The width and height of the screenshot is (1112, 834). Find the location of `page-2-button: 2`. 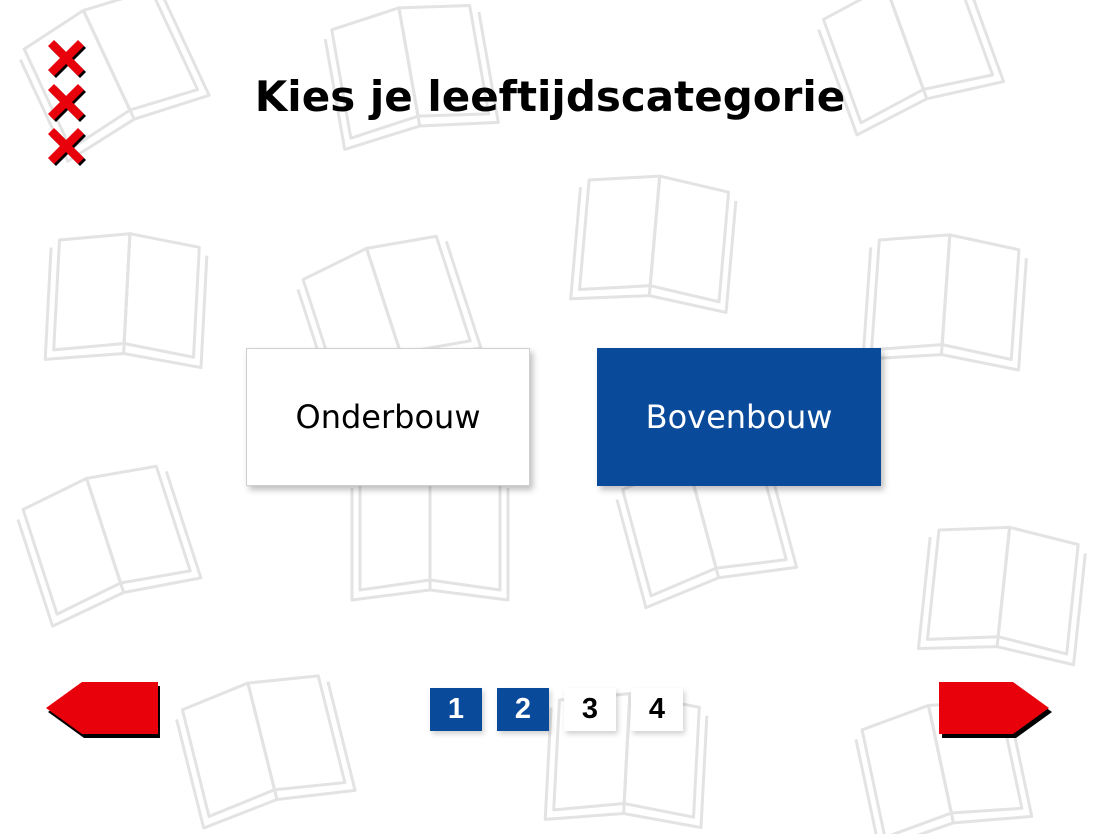

page-2-button: 2 is located at coordinates (523, 709).